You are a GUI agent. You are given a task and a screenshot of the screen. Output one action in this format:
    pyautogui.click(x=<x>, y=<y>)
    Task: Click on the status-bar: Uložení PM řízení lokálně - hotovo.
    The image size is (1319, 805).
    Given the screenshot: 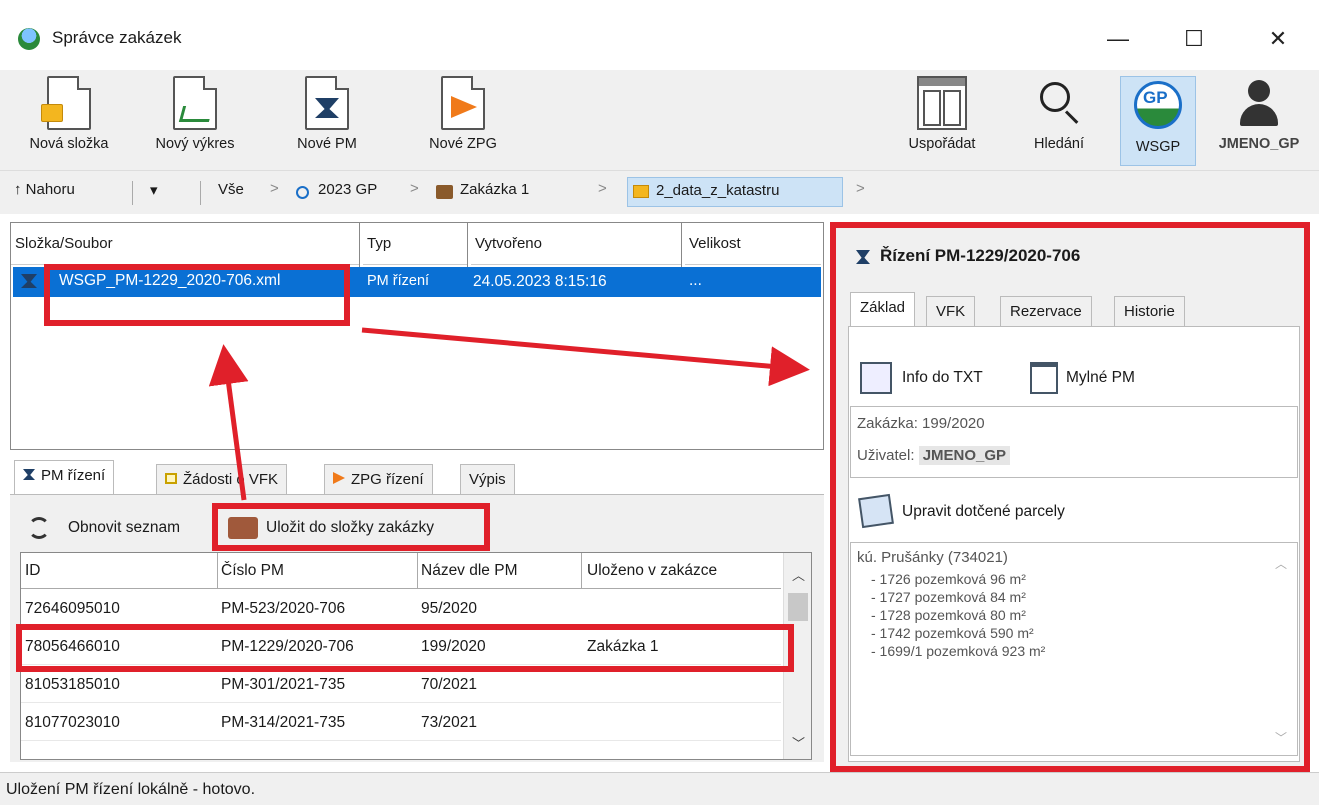 What is the action you would take?
    pyautogui.click(x=659, y=788)
    